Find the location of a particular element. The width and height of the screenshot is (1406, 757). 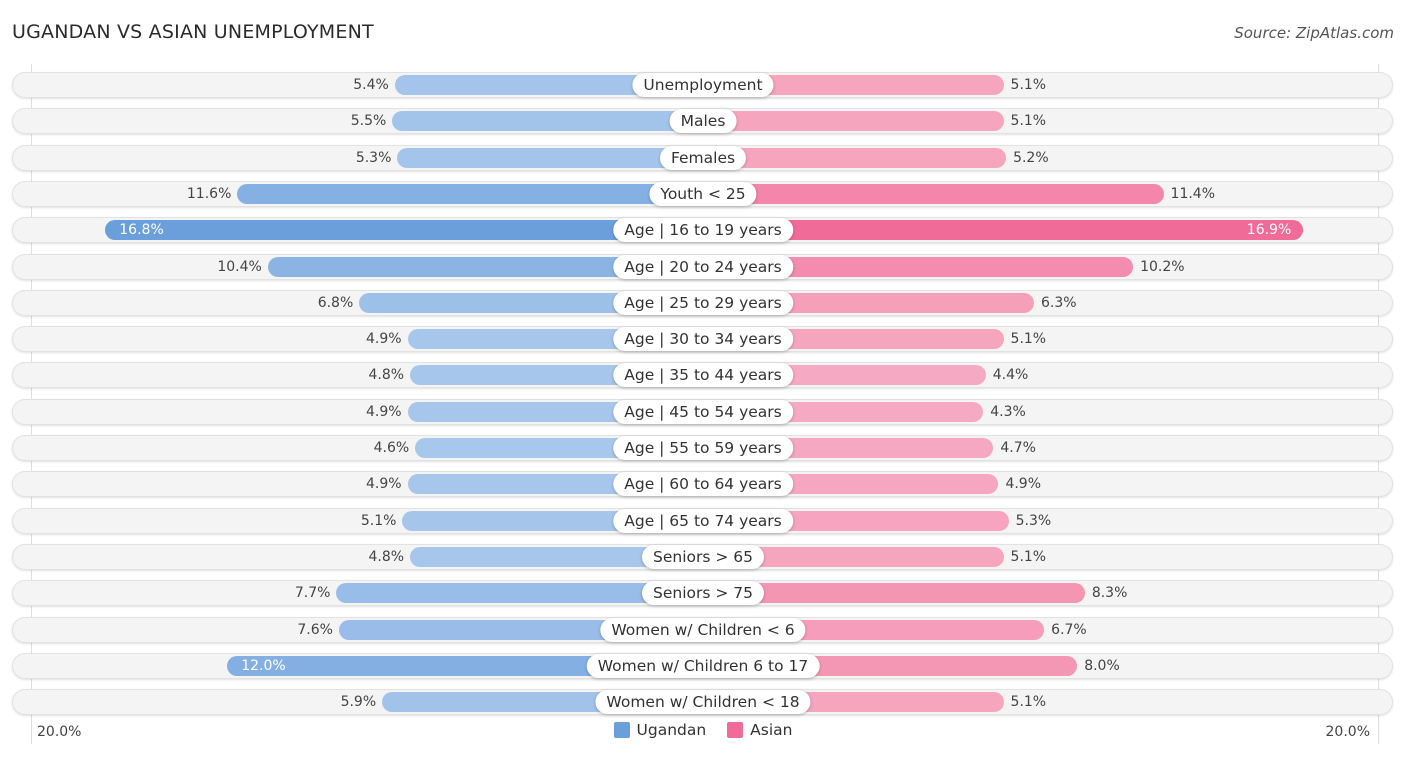

category-label: Age | 30 to 34 years is located at coordinates (703, 339).